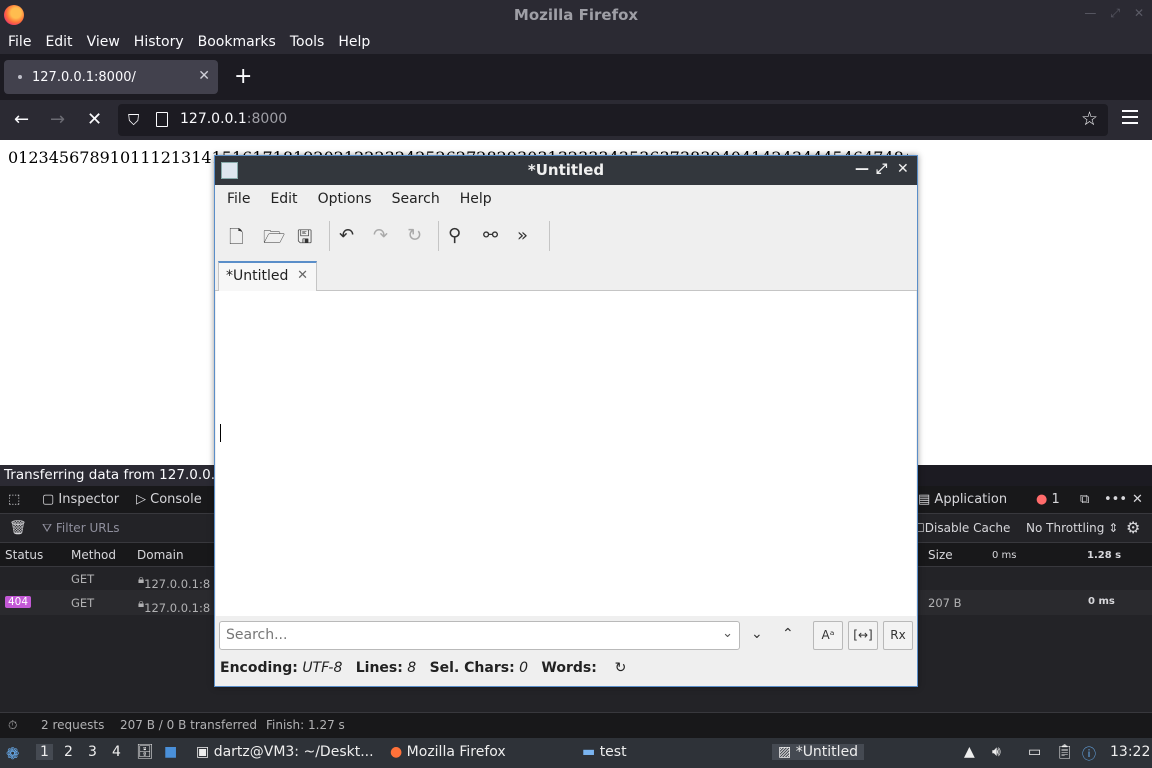 Image resolution: width=1152 pixels, height=768 pixels. I want to click on menu-history: History, so click(159, 42).